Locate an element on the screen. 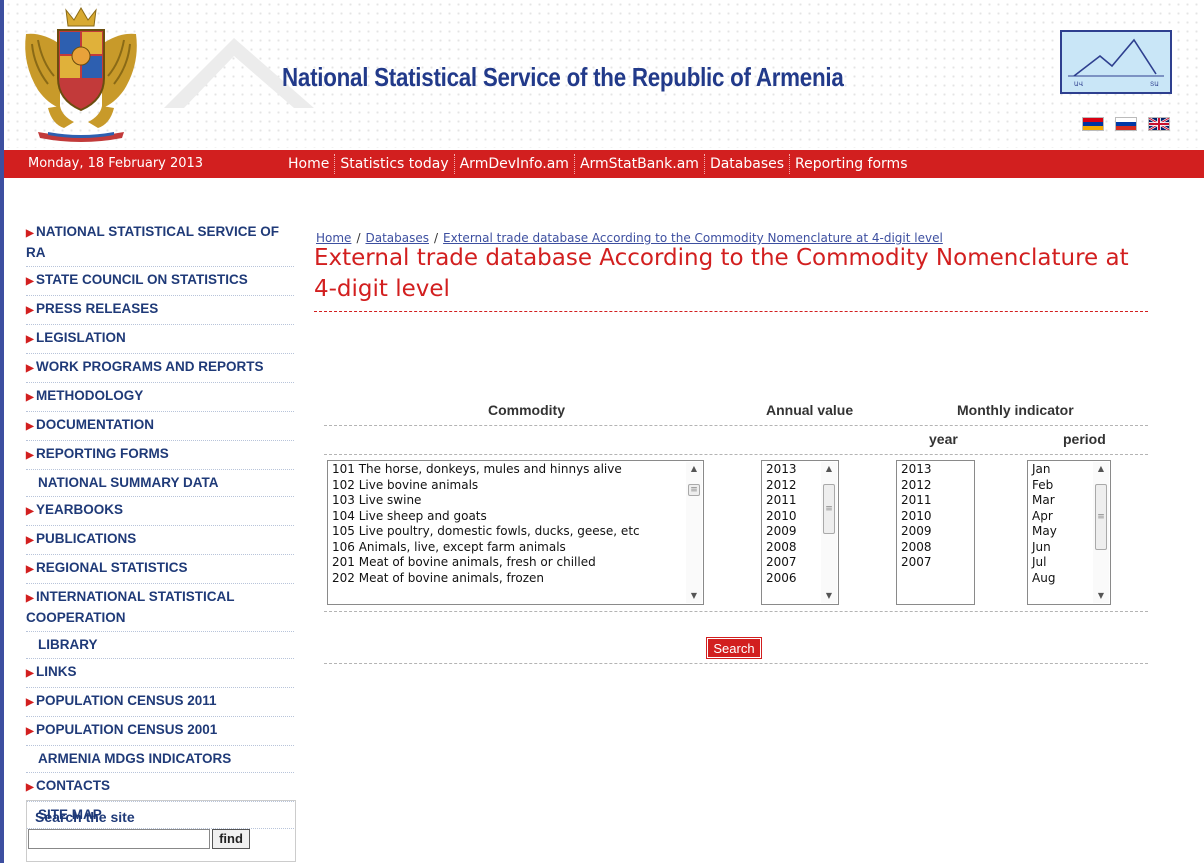 Image resolution: width=1204 pixels, height=863 pixels. sidebar-item-armenia-mdgs: ARMENIA MDGS INDICATORS is located at coordinates (160, 759).